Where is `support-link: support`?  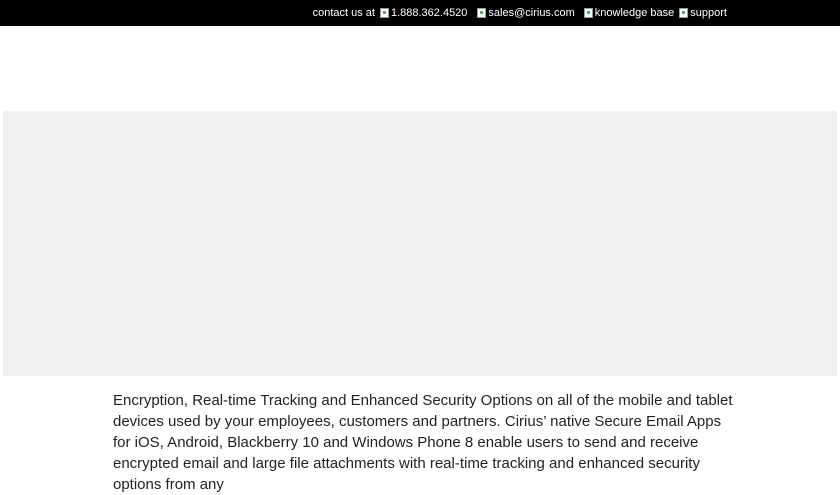
support-link: support is located at coordinates (703, 13).